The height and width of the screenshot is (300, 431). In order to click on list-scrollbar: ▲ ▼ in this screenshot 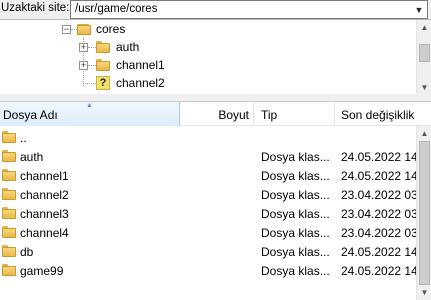, I will do `click(423, 213)`.